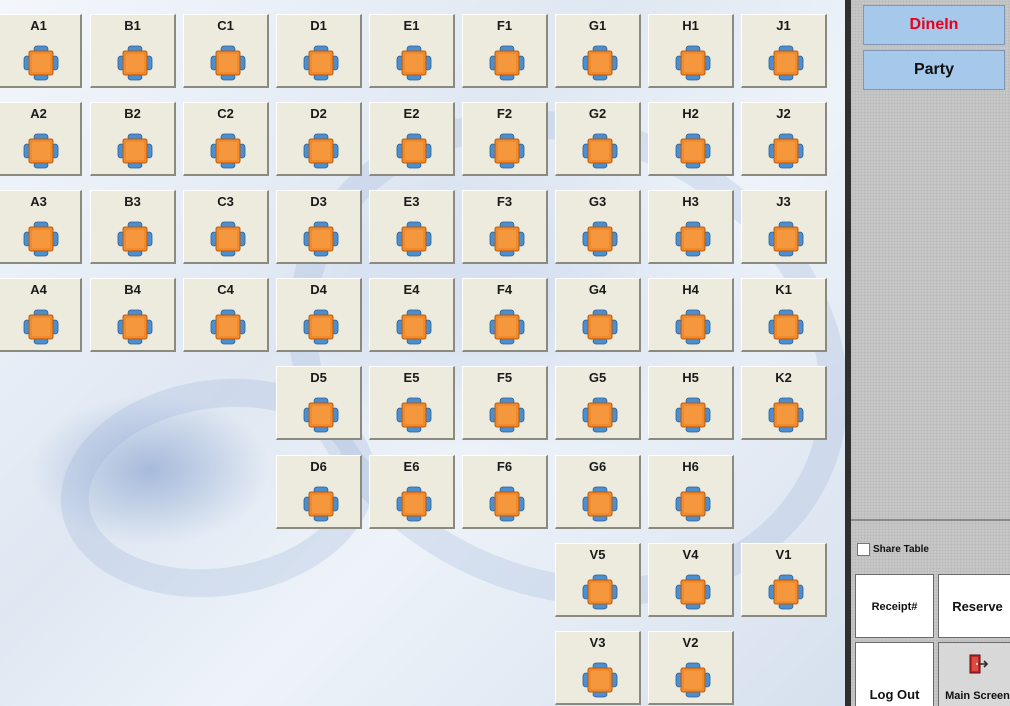 The width and height of the screenshot is (1010, 706). Describe the element at coordinates (784, 403) in the screenshot. I see `table-k2: K2` at that location.